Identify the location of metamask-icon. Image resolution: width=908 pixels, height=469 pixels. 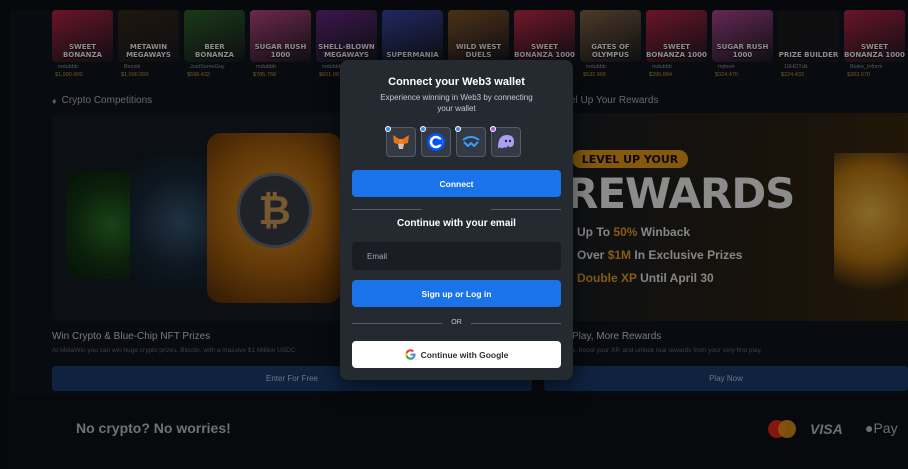
(401, 142).